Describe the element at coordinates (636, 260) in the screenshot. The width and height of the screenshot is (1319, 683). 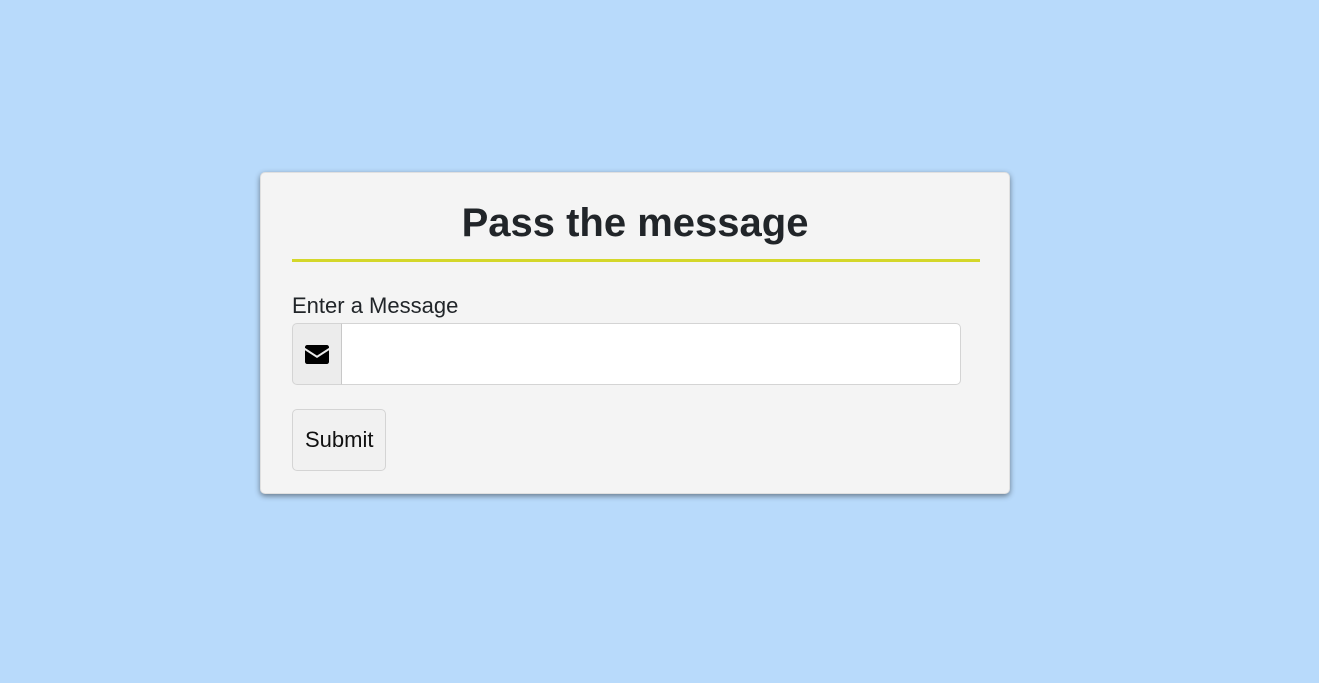
I see `title-divider` at that location.